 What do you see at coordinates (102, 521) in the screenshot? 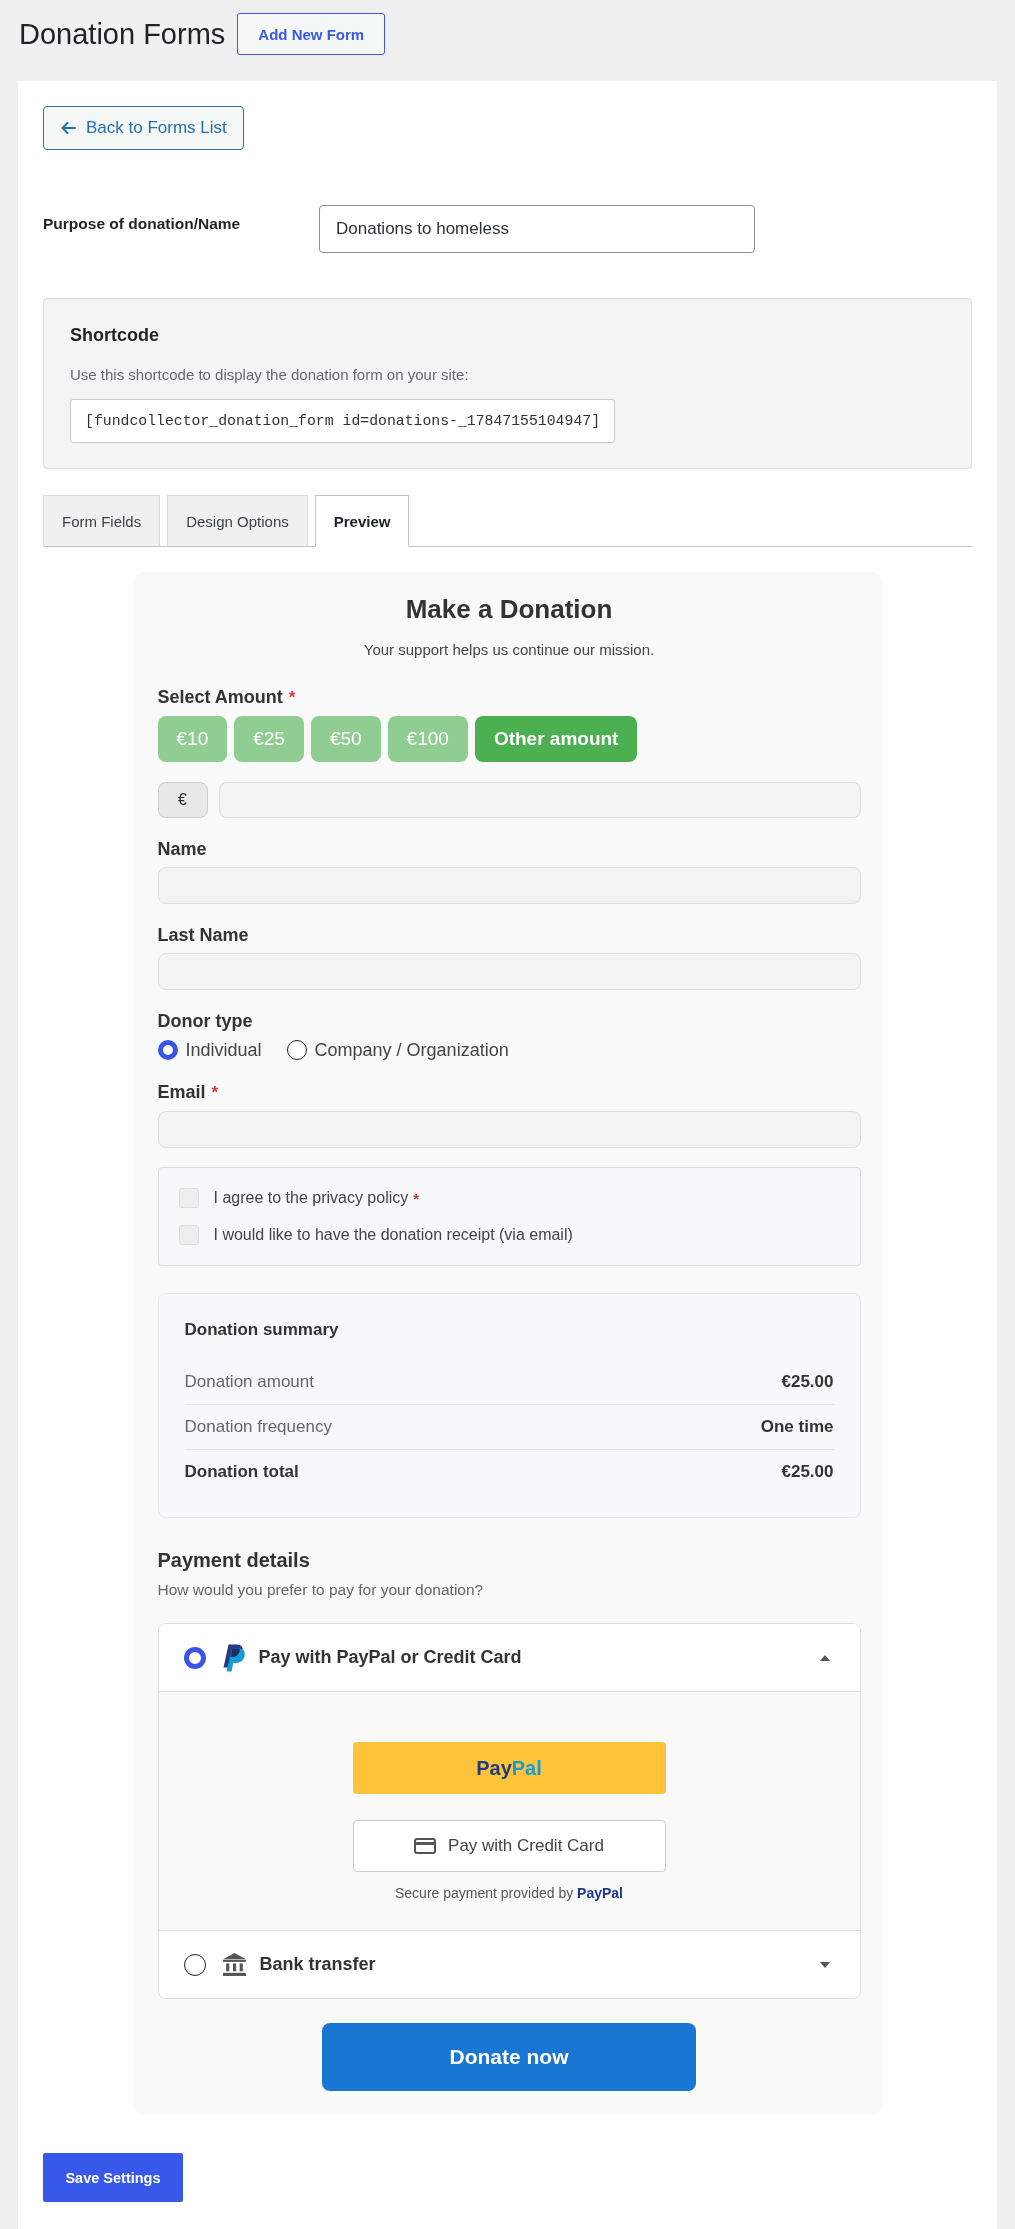
I see `tab: Form Fields` at bounding box center [102, 521].